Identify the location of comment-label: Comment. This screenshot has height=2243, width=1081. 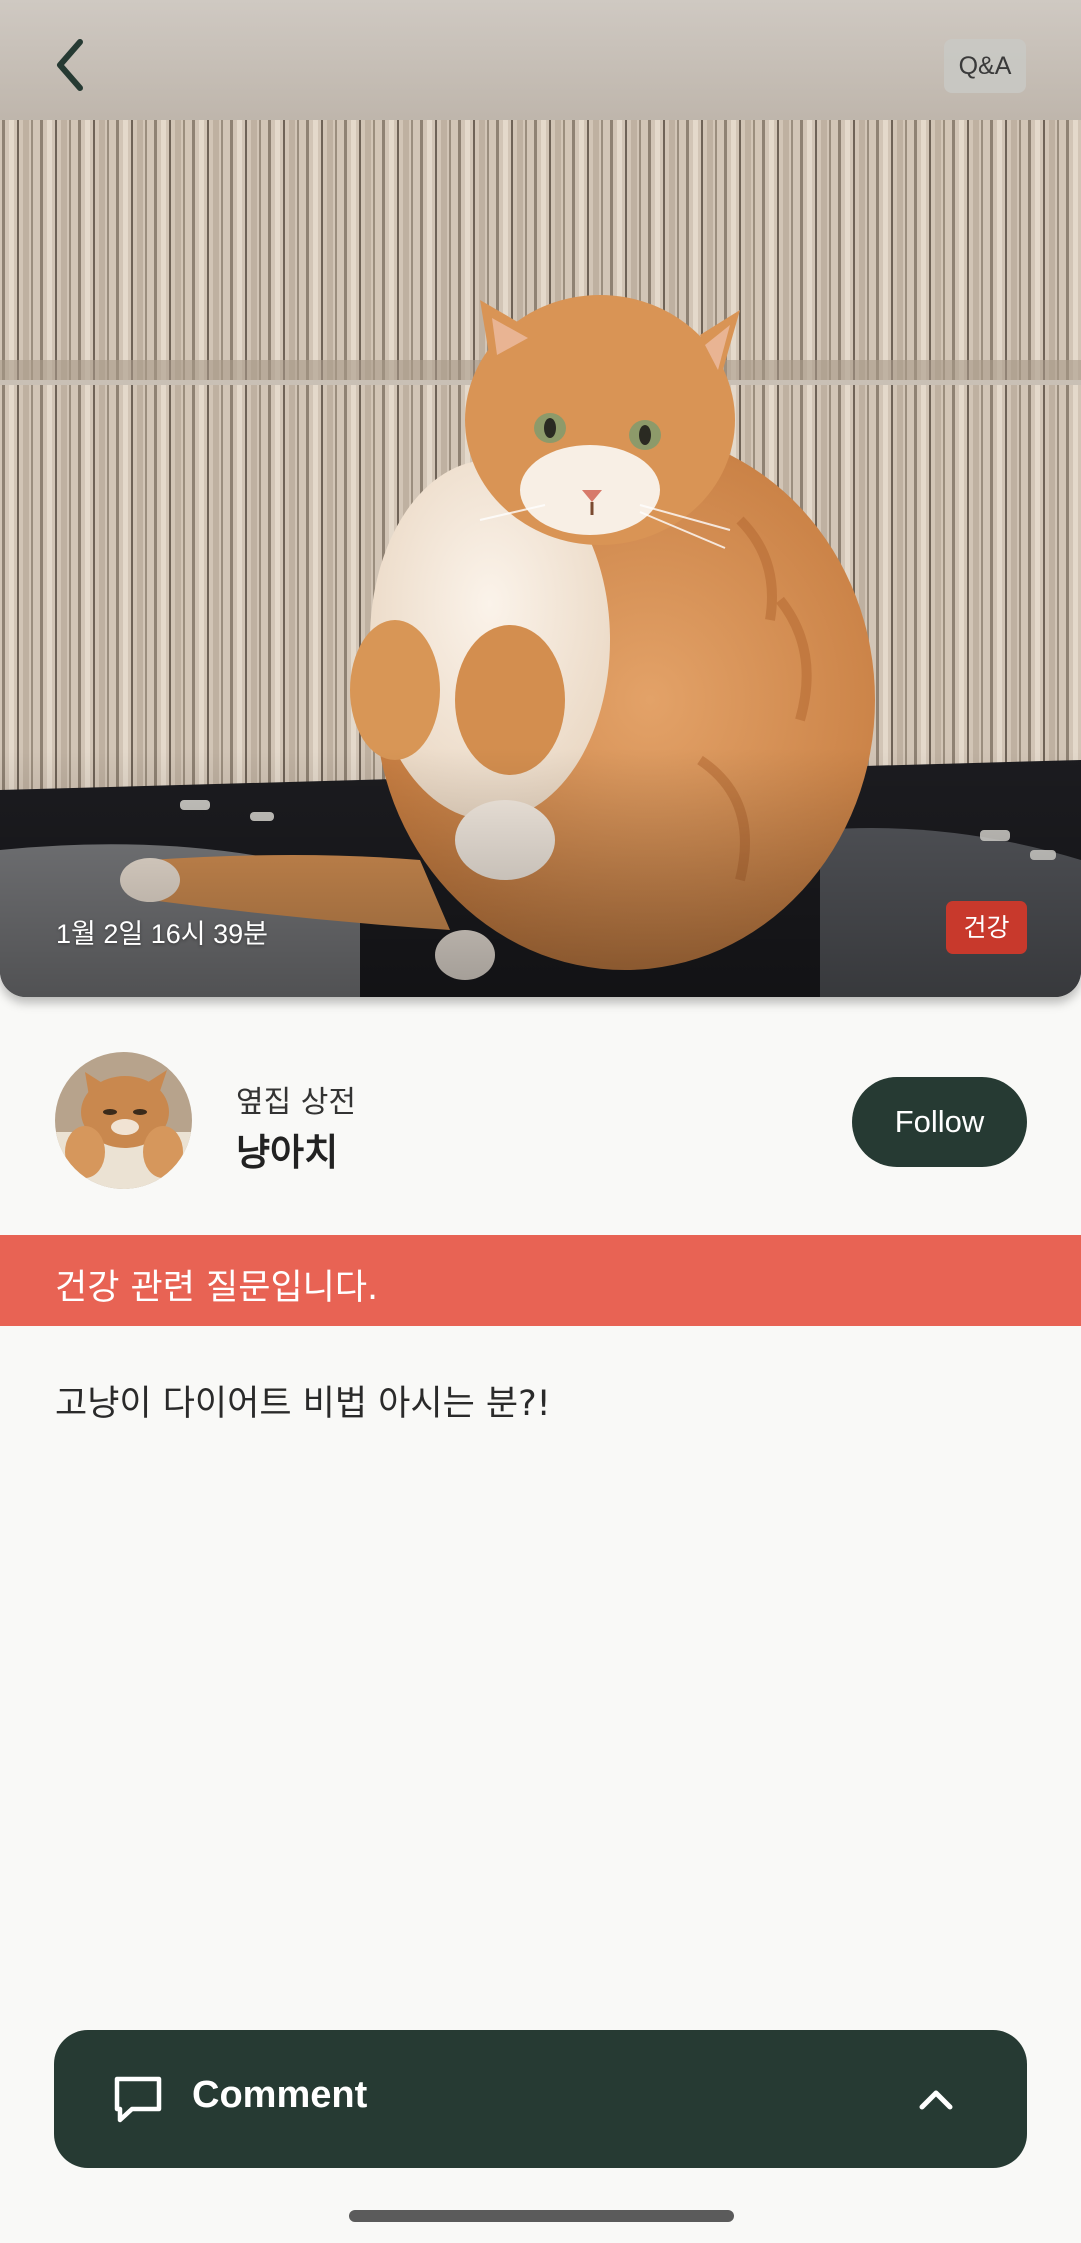
(280, 2095).